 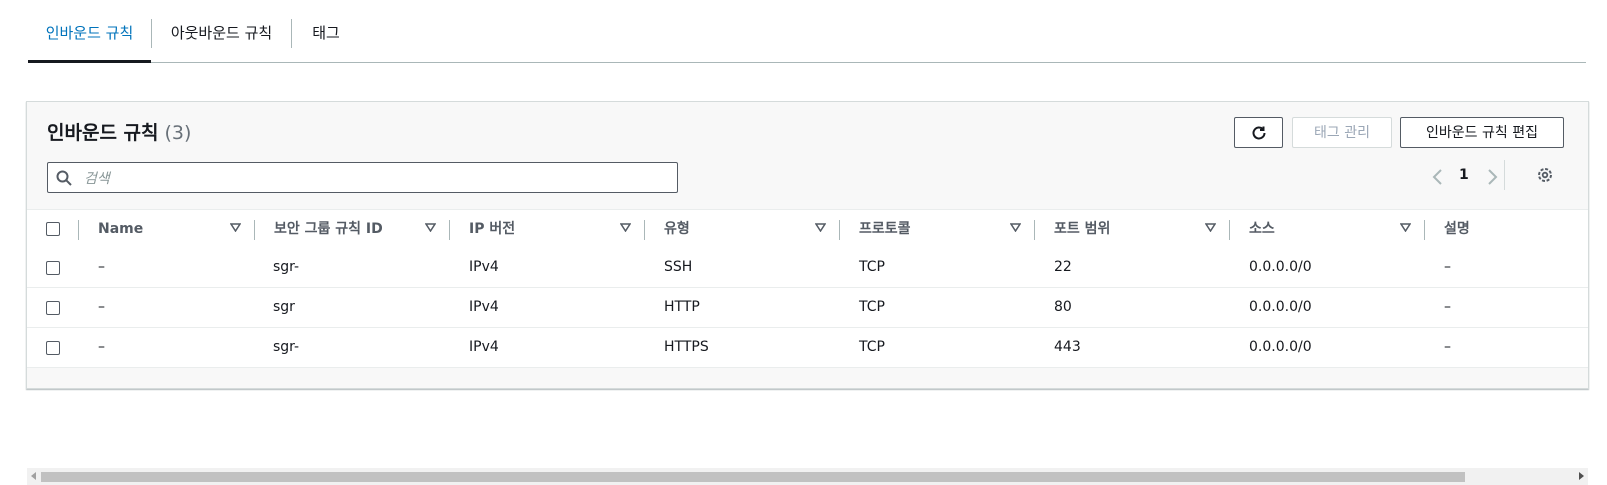 What do you see at coordinates (1581, 476) in the screenshot?
I see `scroll-right-arrow-icon` at bounding box center [1581, 476].